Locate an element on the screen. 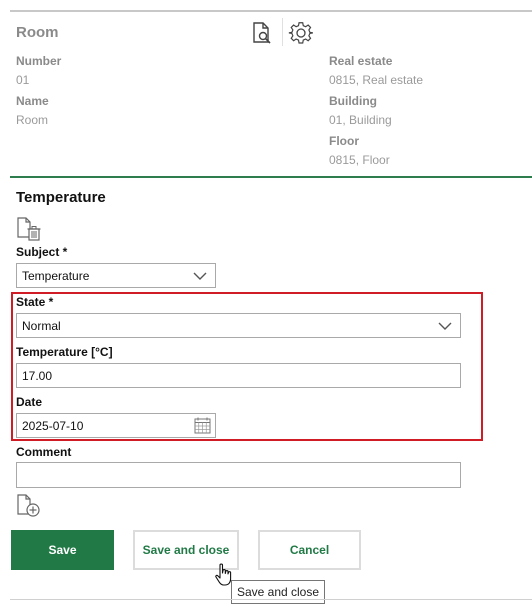 This screenshot has width=532, height=609. state-label: State * is located at coordinates (35, 302).